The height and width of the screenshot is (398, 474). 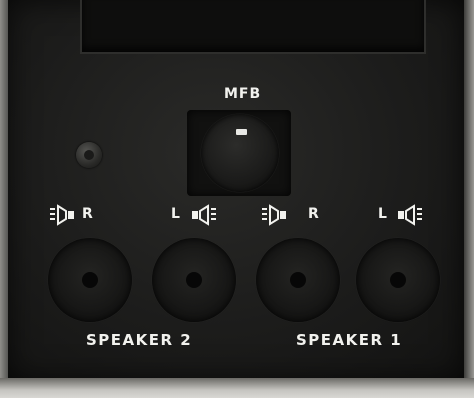 What do you see at coordinates (89, 155) in the screenshot?
I see `screw-icon` at bounding box center [89, 155].